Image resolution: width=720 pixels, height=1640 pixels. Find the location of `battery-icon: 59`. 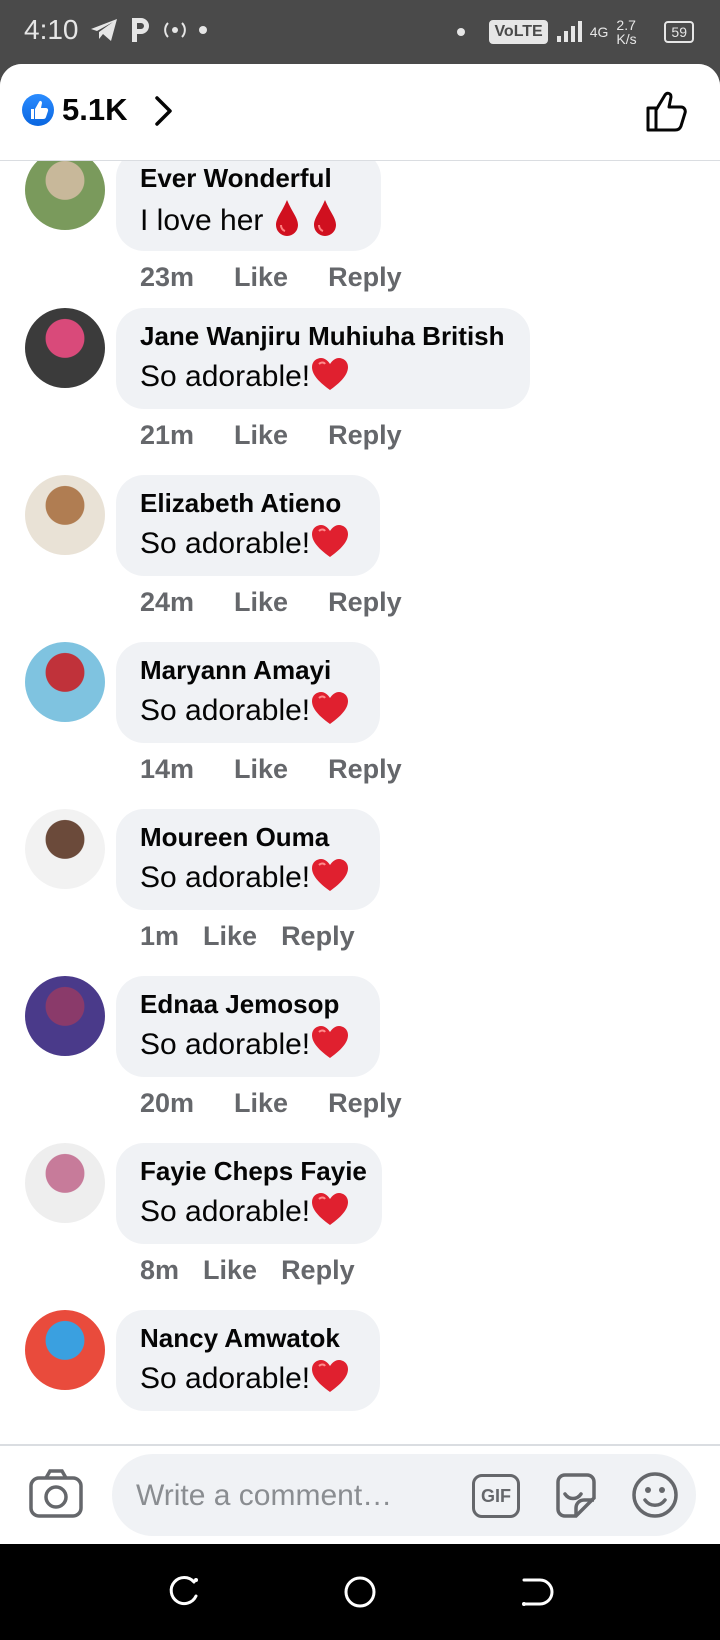

battery-icon: 59 is located at coordinates (679, 32).